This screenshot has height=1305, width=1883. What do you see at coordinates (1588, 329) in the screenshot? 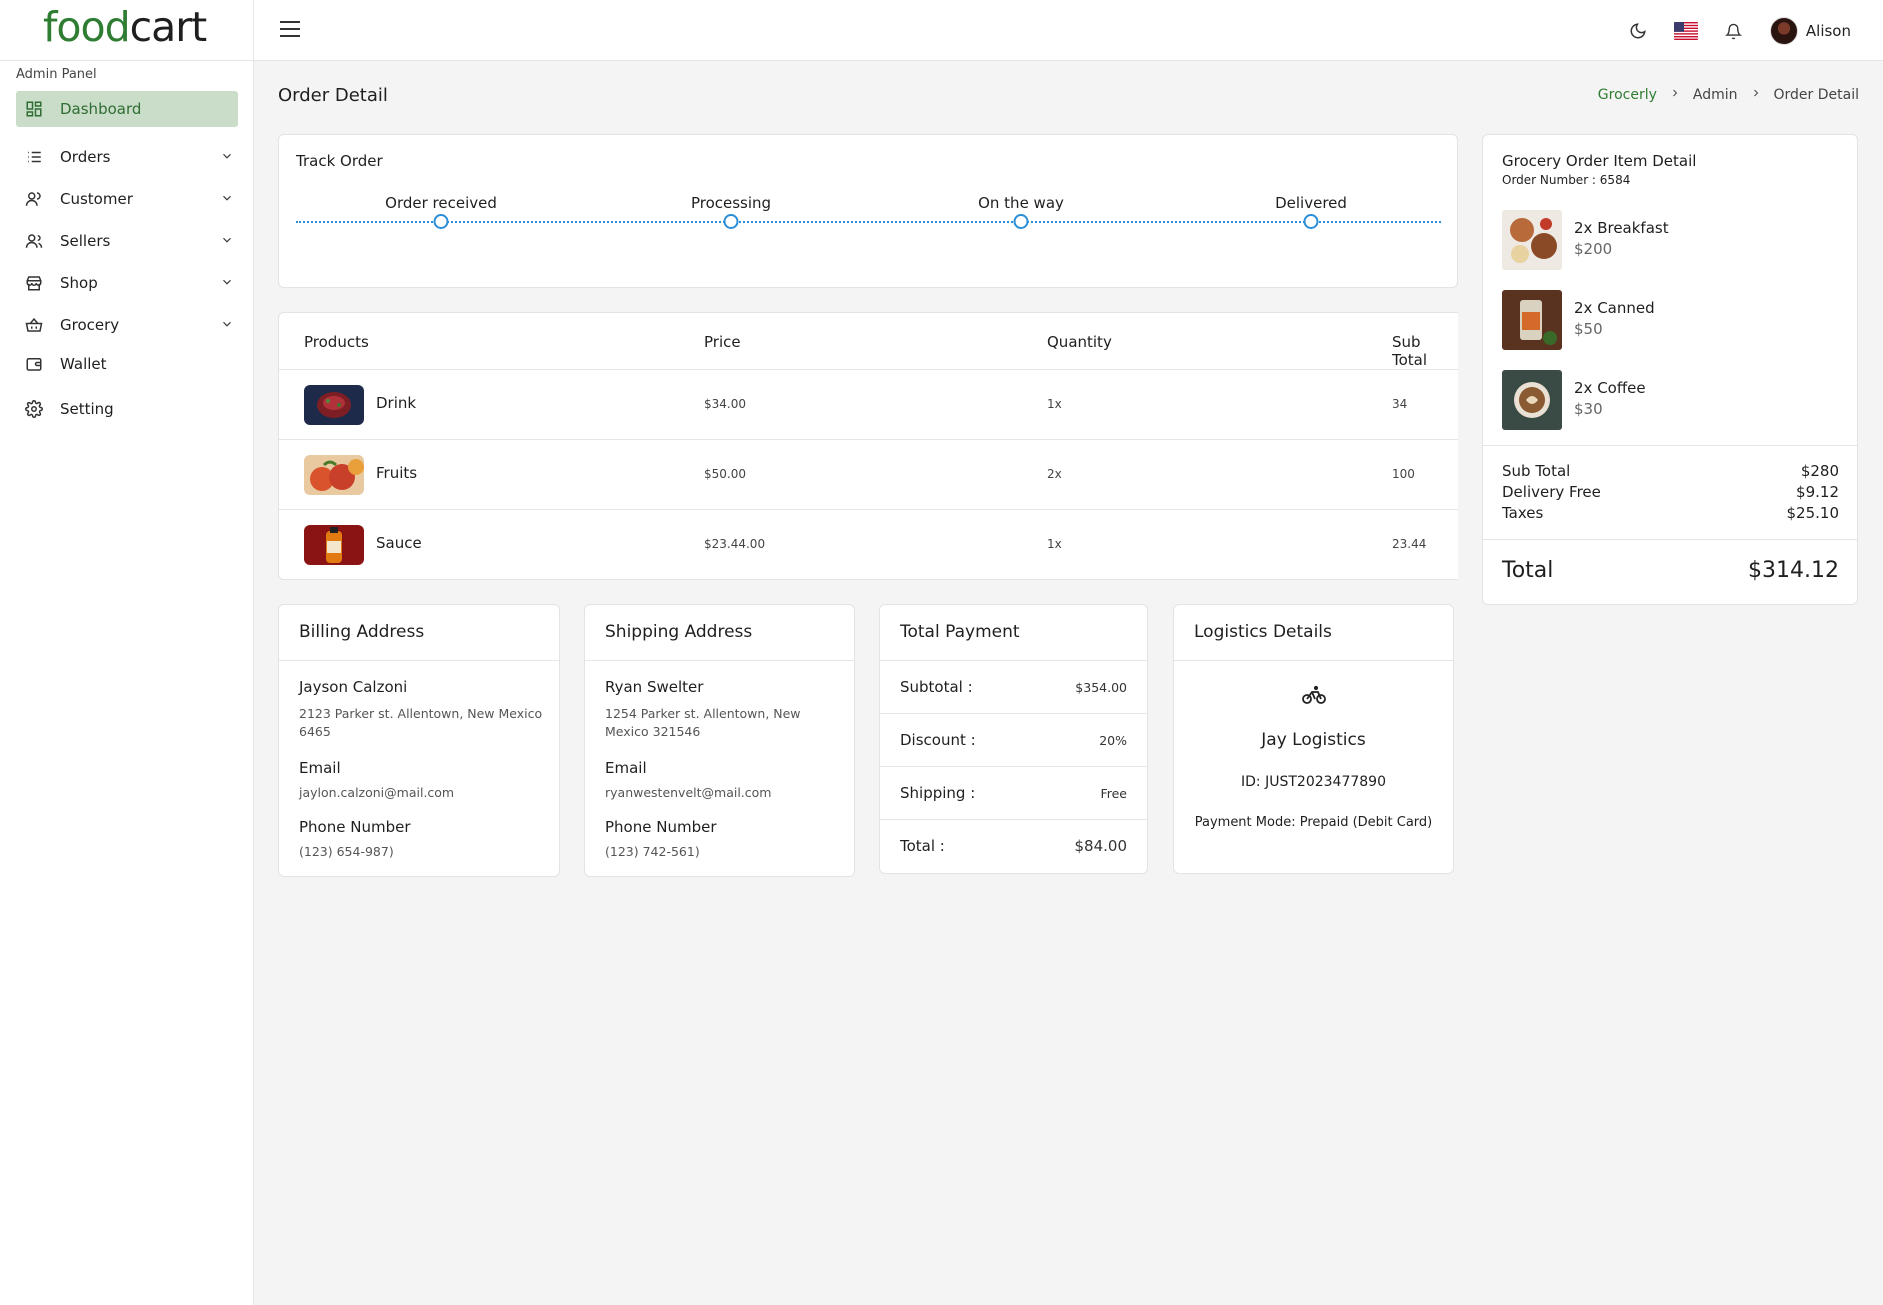
I see `item-price: $50` at bounding box center [1588, 329].